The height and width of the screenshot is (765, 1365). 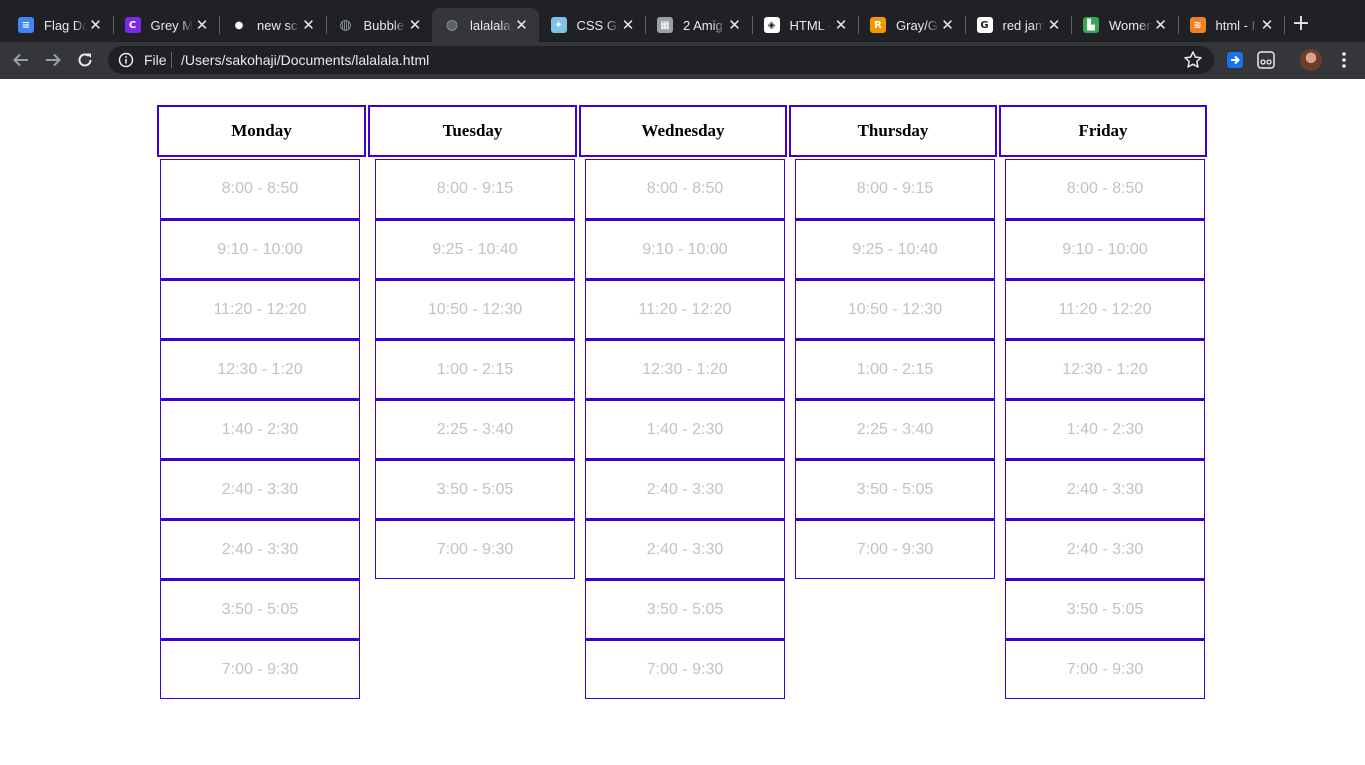 What do you see at coordinates (703, 25) in the screenshot?
I see `tab-title: 2 Amig` at bounding box center [703, 25].